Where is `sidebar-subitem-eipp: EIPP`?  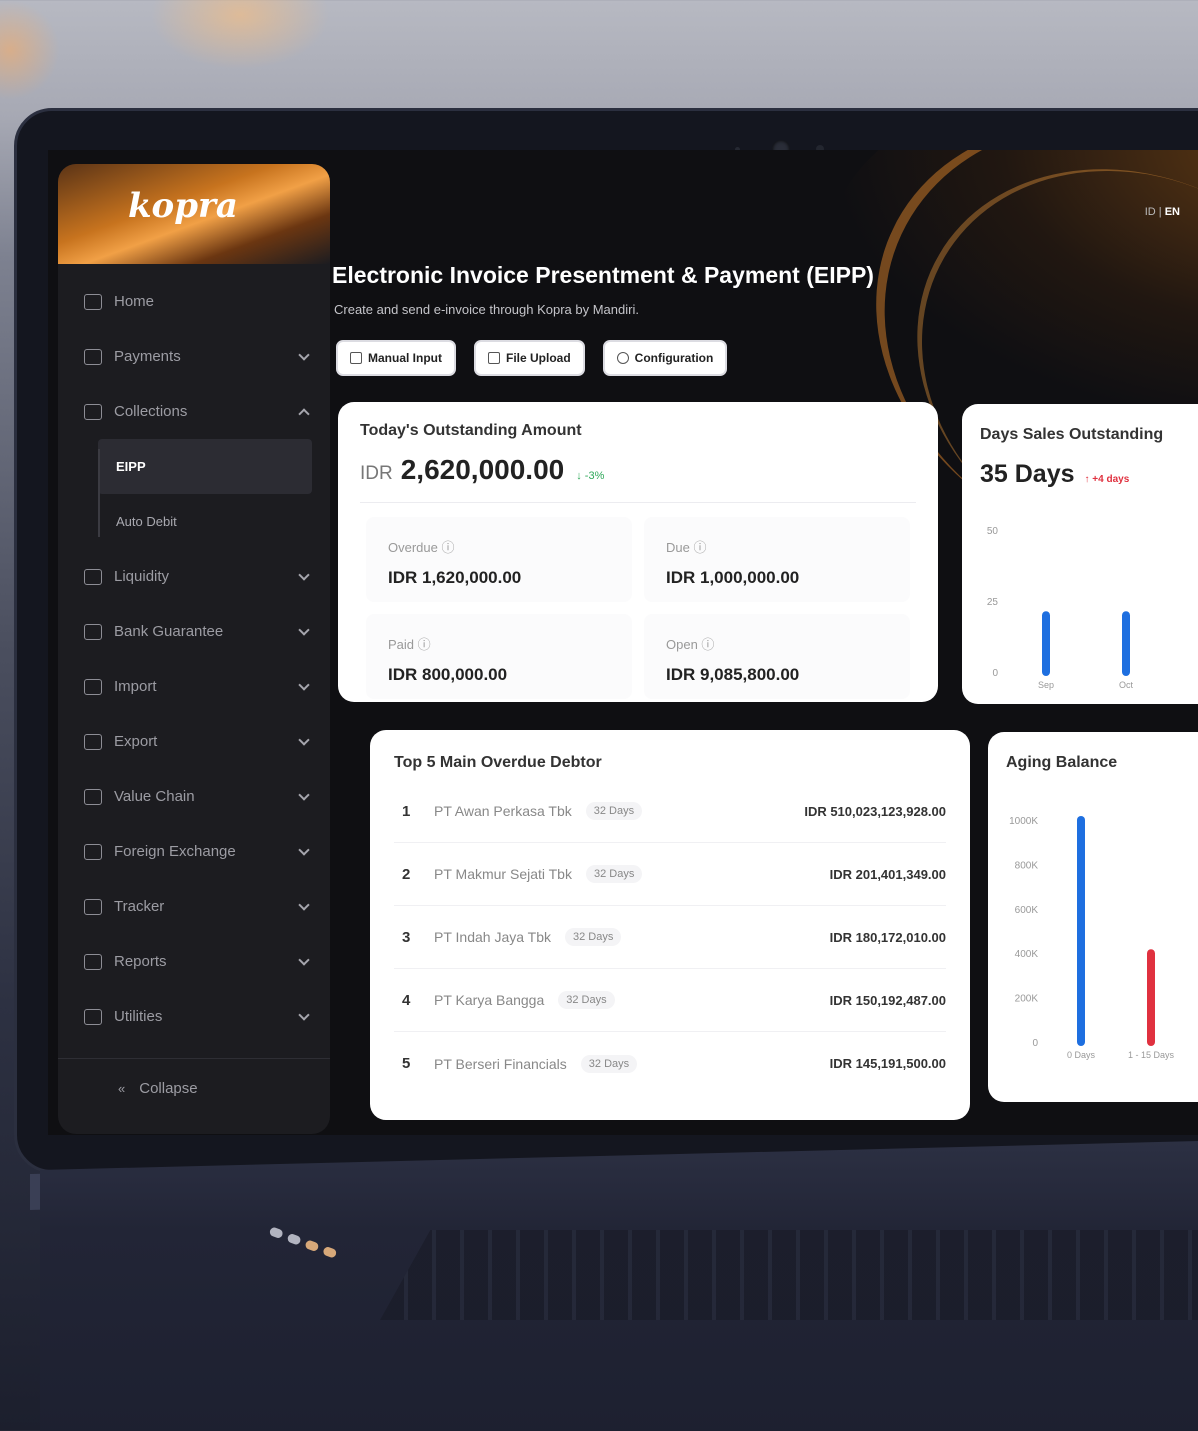
sidebar-subitem-eipp: EIPP is located at coordinates (205, 466).